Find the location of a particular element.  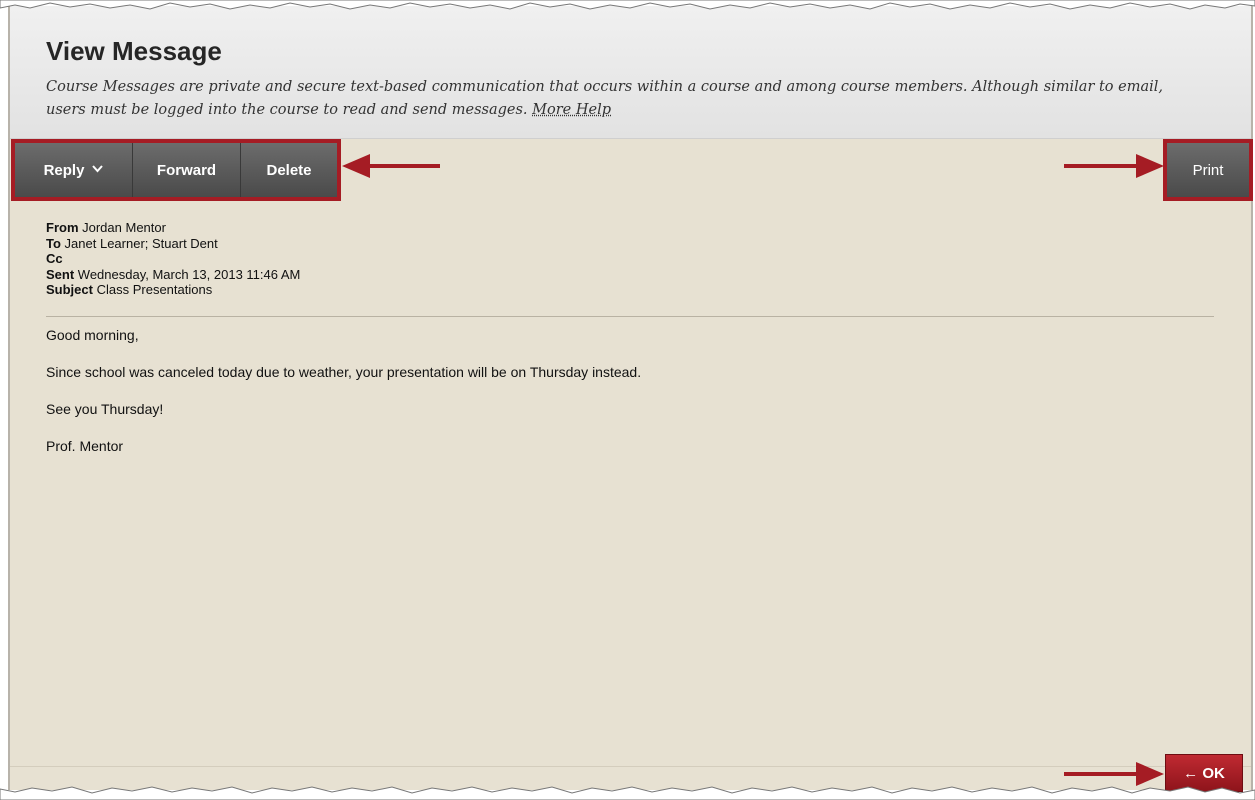

action-toolbar: Reply Forward Delete is located at coordinates (176, 170).